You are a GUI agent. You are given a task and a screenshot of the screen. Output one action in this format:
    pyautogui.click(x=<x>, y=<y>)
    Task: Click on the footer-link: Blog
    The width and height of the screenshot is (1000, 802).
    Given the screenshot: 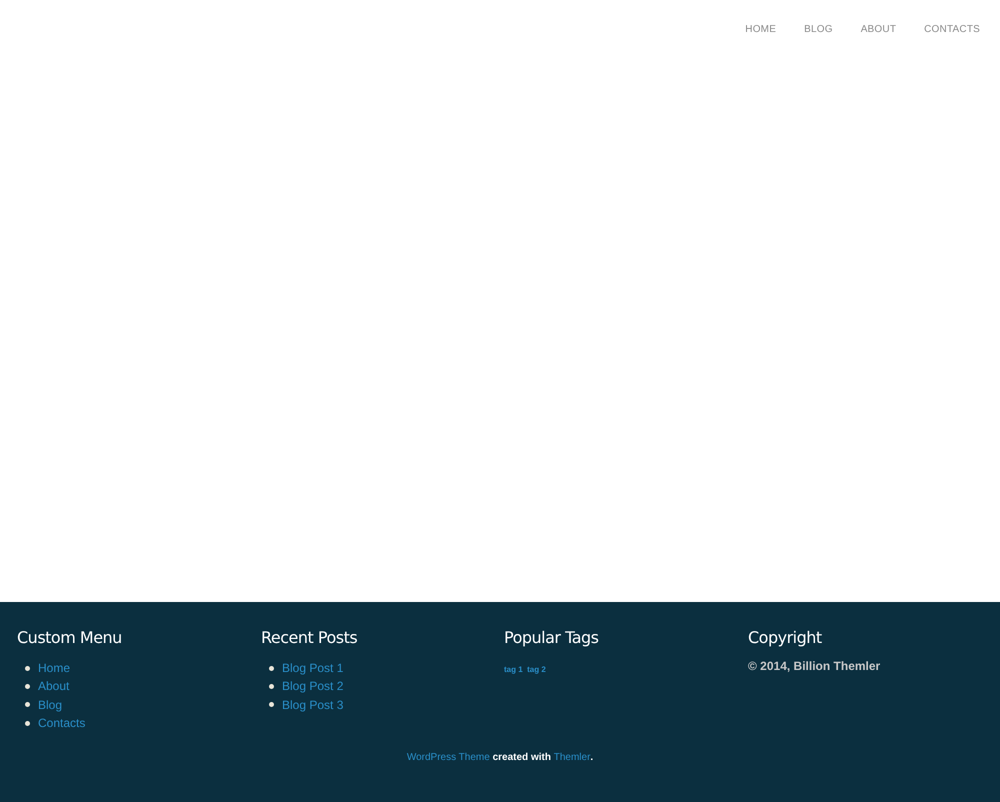 What is the action you would take?
    pyautogui.click(x=50, y=705)
    